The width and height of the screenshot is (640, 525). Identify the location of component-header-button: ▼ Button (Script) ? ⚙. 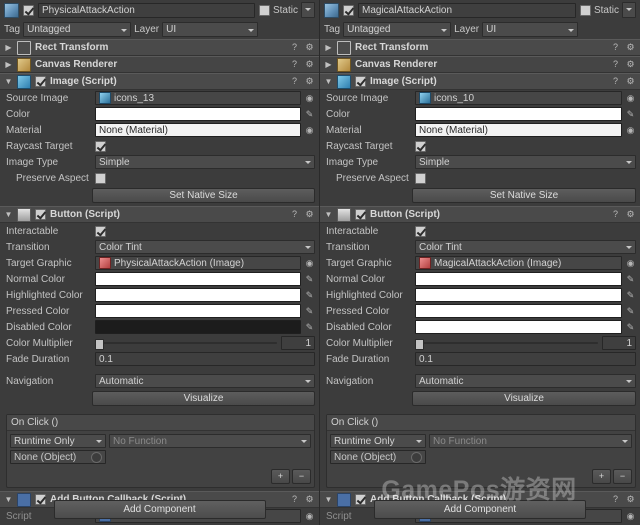
(480, 214).